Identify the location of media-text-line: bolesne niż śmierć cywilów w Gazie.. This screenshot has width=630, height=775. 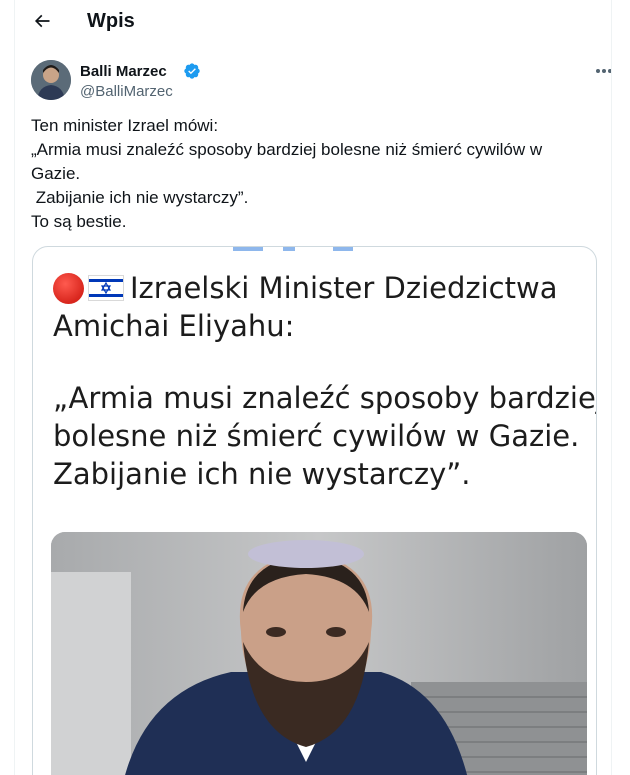
(316, 436).